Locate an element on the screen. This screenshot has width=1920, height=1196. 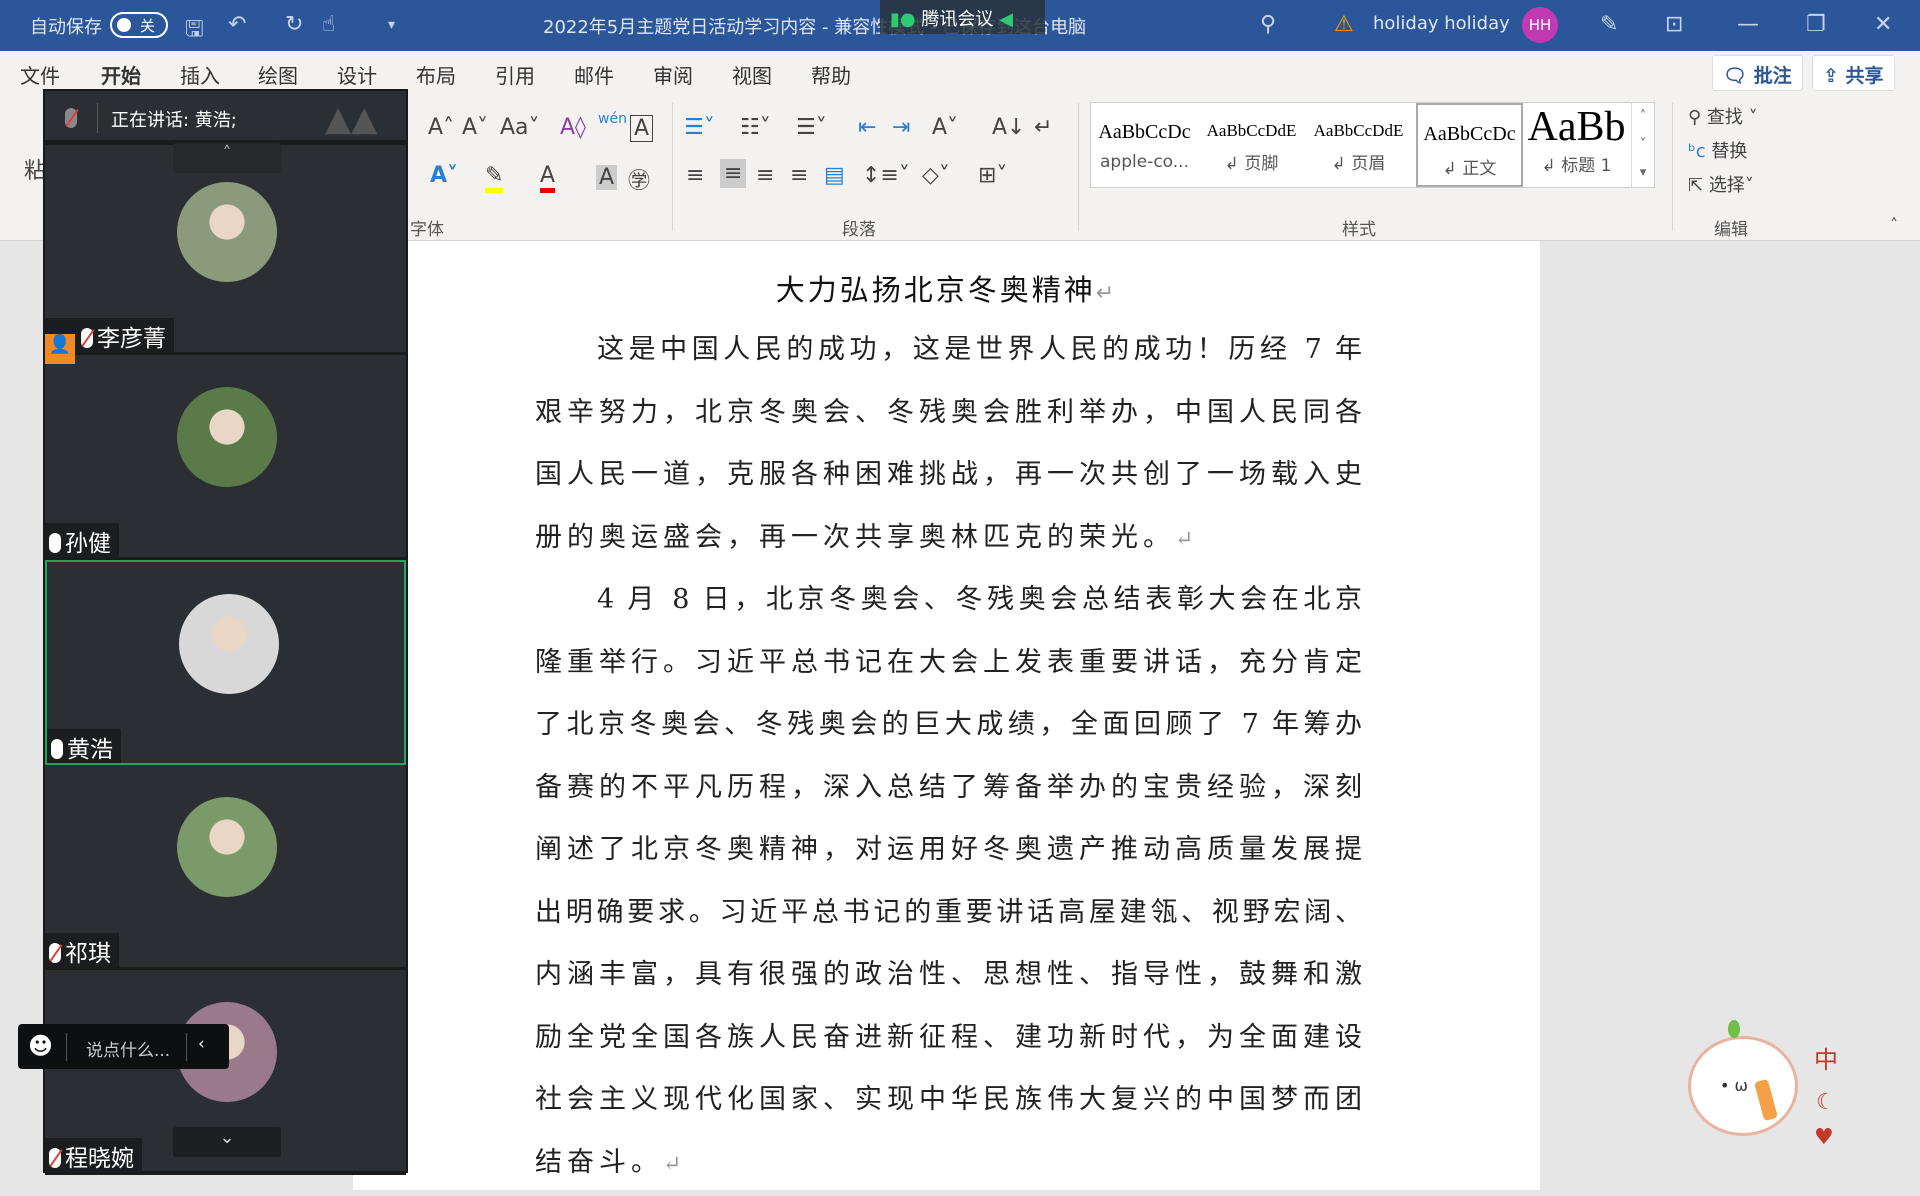
autosave-toggle: 关 is located at coordinates (139, 25).